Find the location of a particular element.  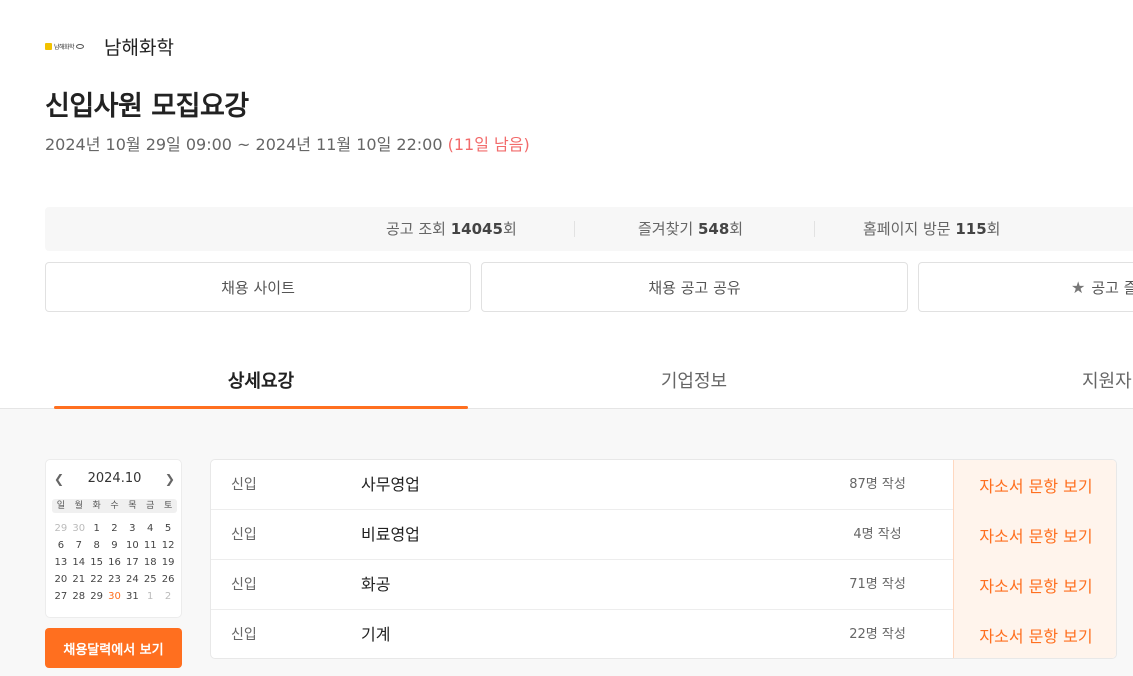

page-title: 신입사원 모집요강 is located at coordinates (147, 106).